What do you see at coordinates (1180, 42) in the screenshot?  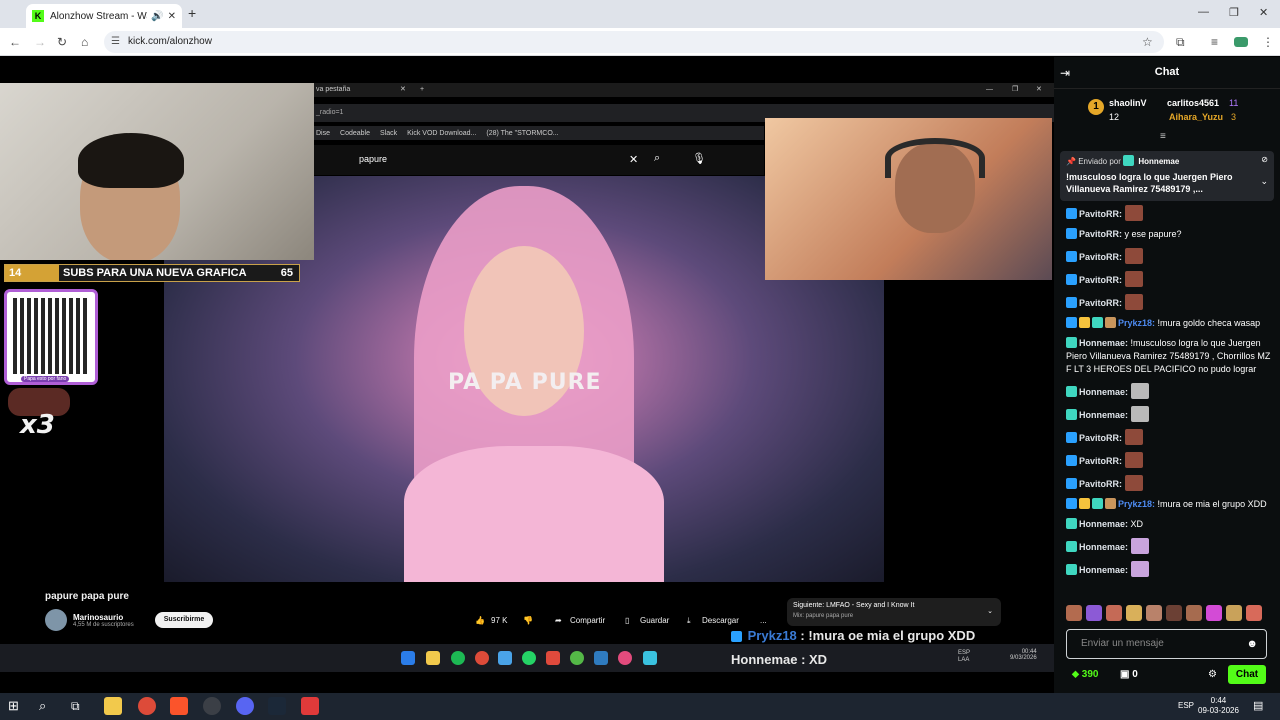 I see `extensions-icon: ⧉` at bounding box center [1180, 42].